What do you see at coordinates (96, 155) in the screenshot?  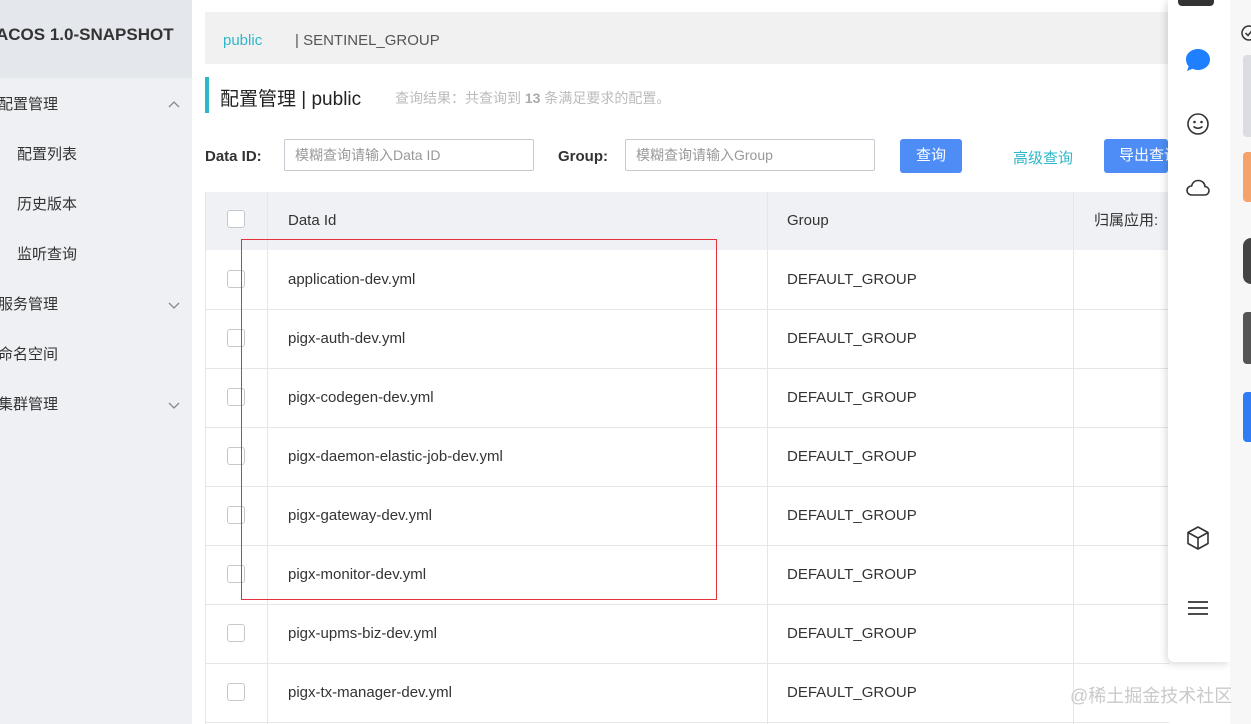 I see `sidebar-item-config-list: 配置列表` at bounding box center [96, 155].